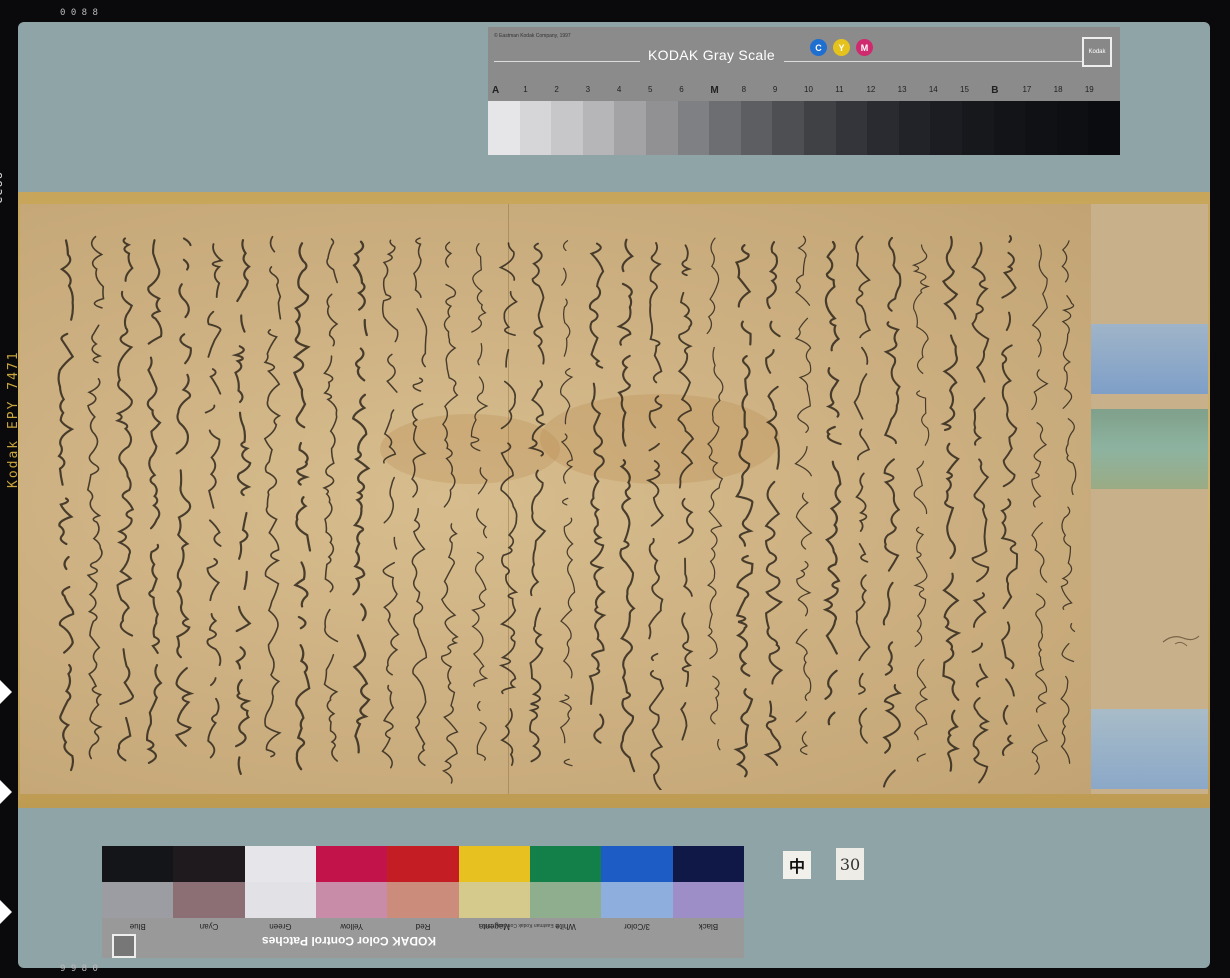 The height and width of the screenshot is (978, 1230). I want to click on gray-scale-step-label: 14, so click(933, 89).